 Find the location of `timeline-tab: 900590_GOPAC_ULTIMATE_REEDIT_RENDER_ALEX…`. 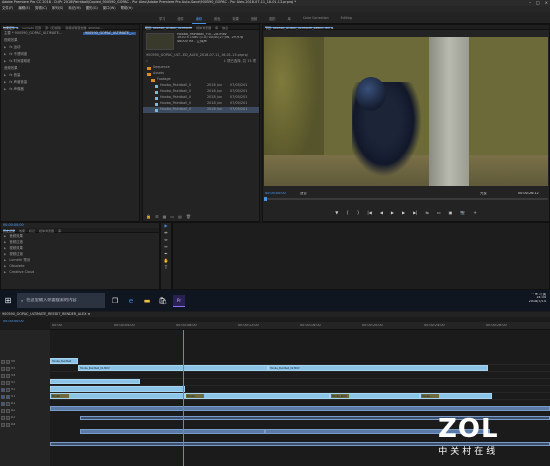

timeline-tab: 900590_GOPAC_ULTIMATE_REEDIT_RENDER_ALEX… is located at coordinates (275, 314).